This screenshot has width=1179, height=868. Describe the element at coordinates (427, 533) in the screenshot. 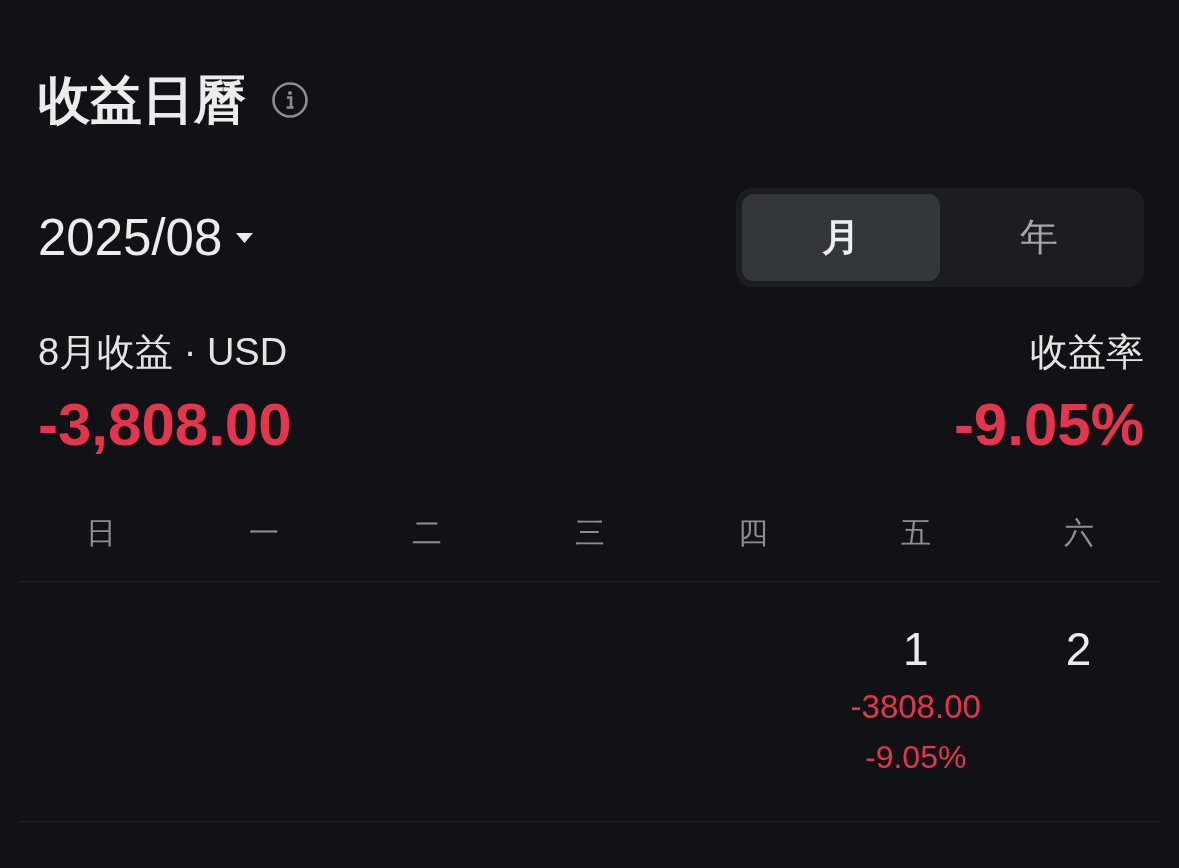

I see `weekday-label: 二` at that location.